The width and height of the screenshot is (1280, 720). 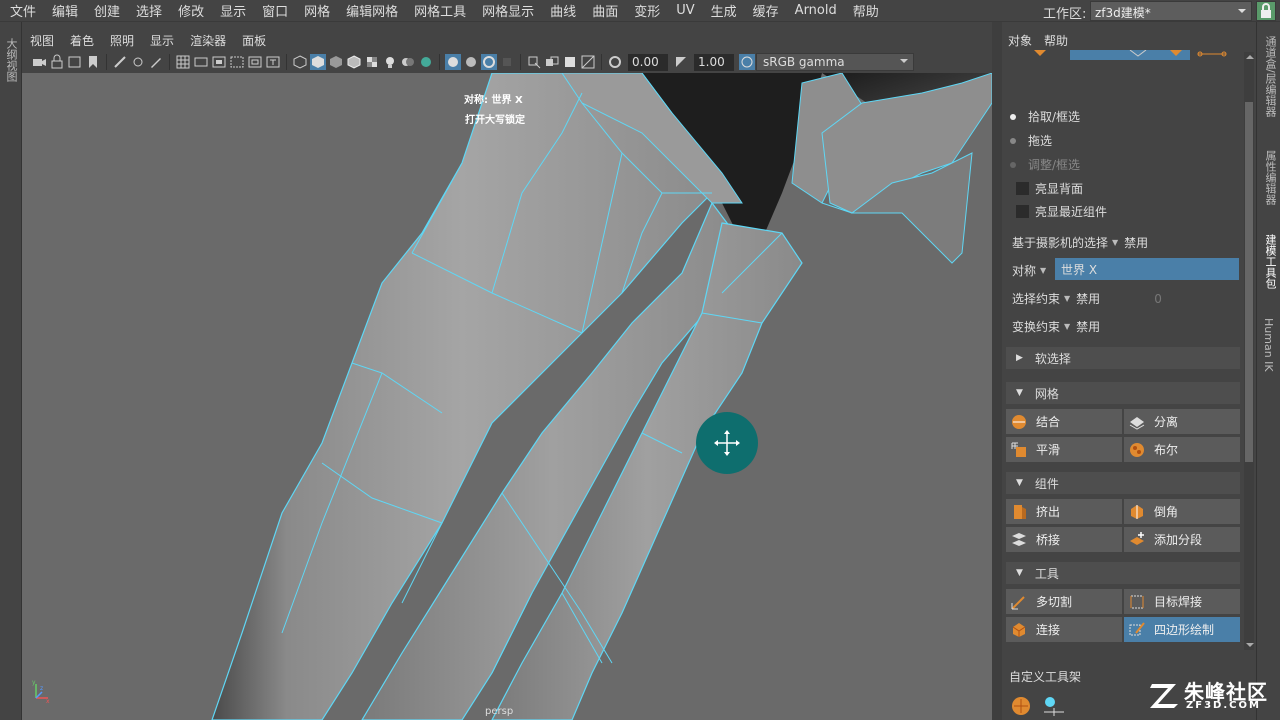 What do you see at coordinates (273, 62) in the screenshot?
I see `safe-action-icon` at bounding box center [273, 62].